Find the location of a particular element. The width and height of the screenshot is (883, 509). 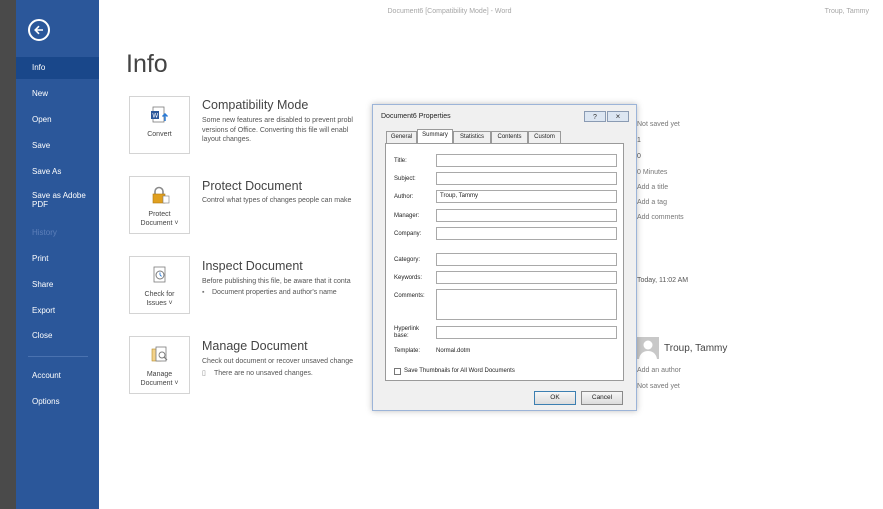

help-button: ? is located at coordinates (595, 116).